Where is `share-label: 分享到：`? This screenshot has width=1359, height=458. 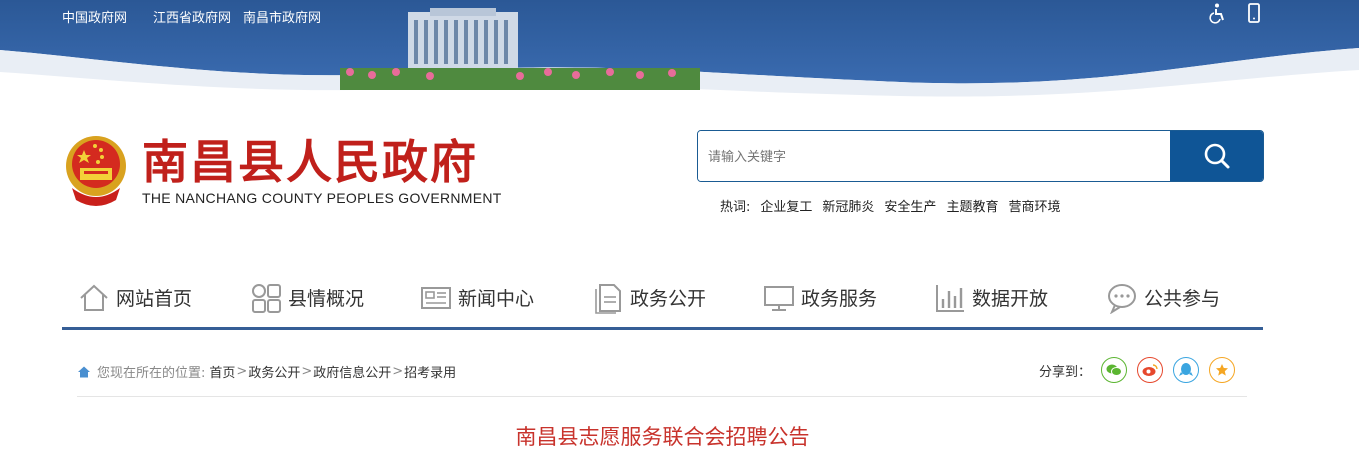 share-label: 分享到： is located at coordinates (1065, 372).